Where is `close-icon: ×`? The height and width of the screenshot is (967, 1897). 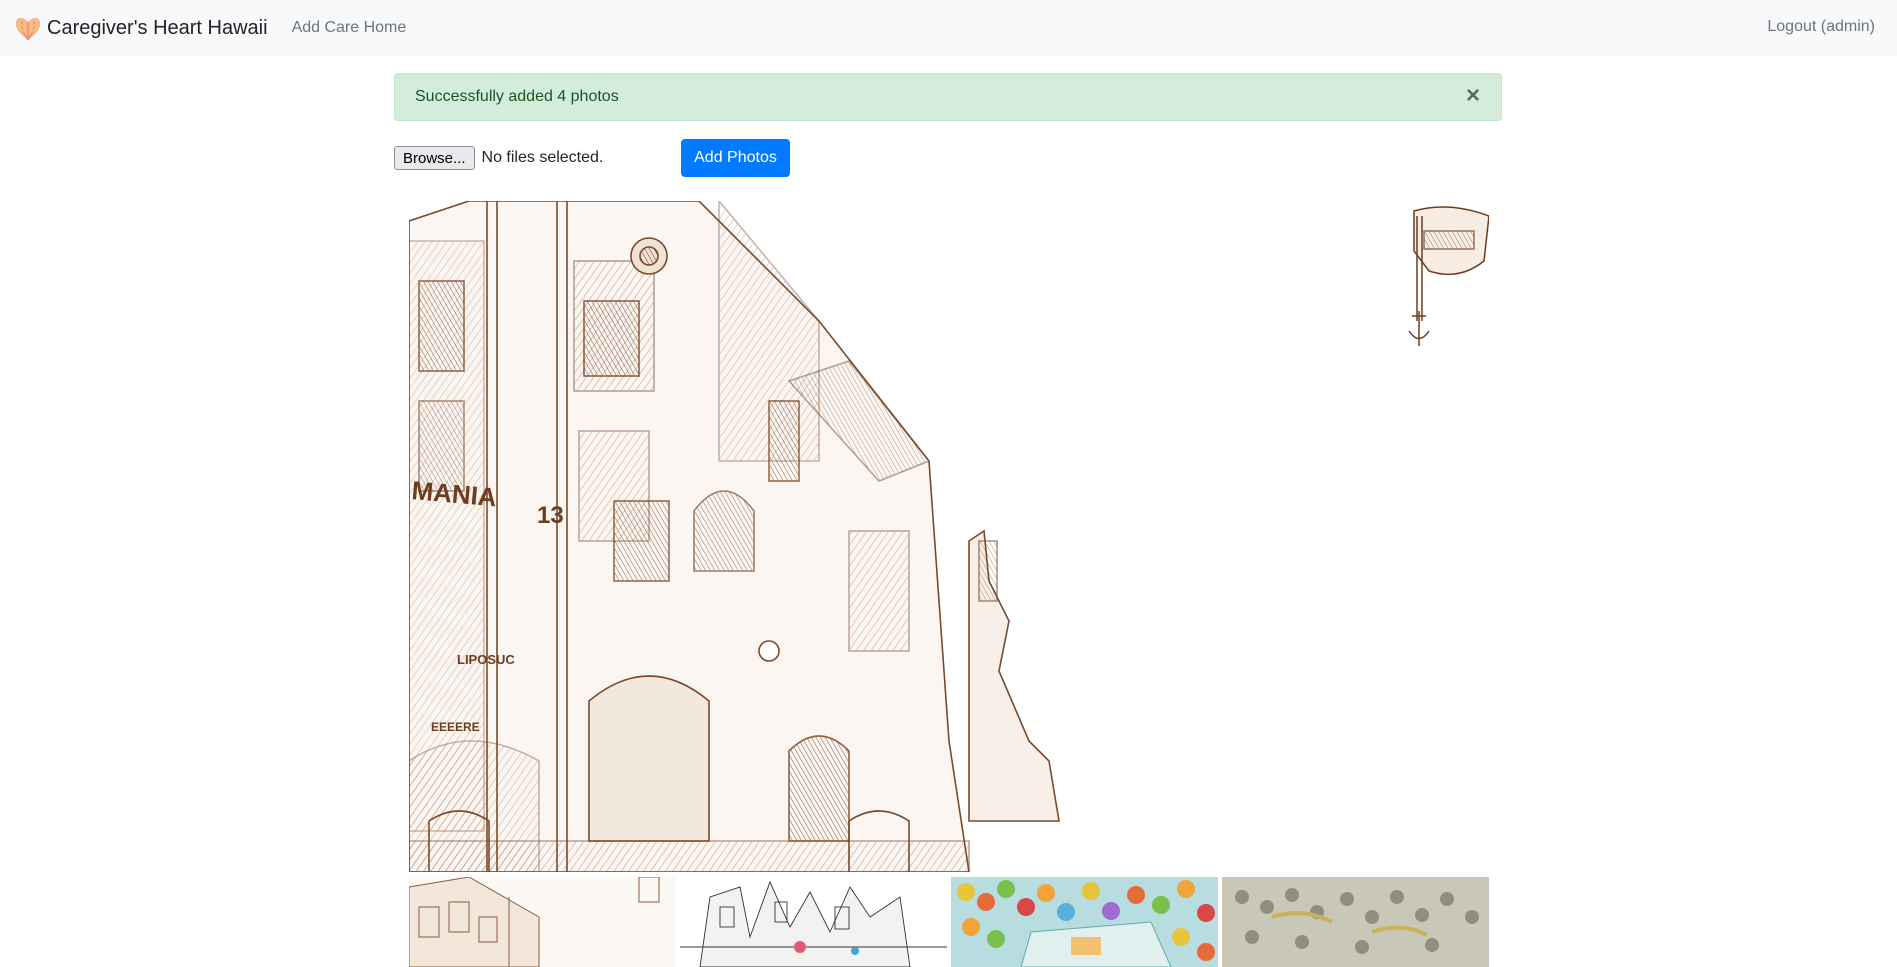
close-icon: × is located at coordinates (1473, 96).